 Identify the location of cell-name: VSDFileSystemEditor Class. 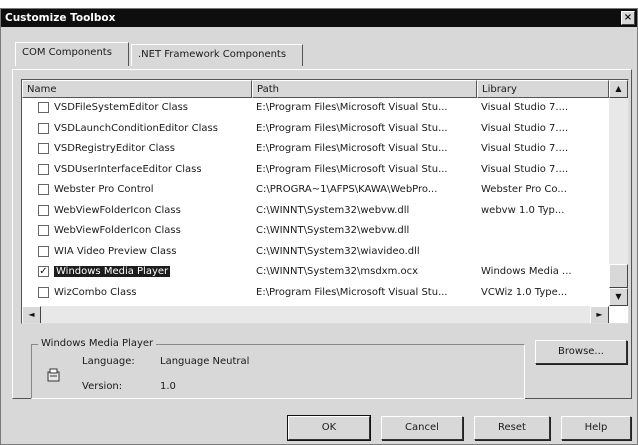
(152, 107).